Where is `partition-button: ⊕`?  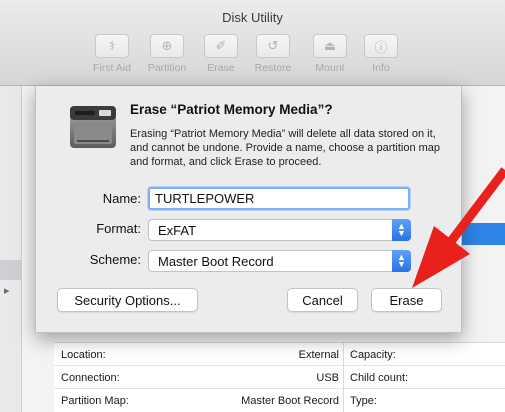
partition-button: ⊕ is located at coordinates (167, 46).